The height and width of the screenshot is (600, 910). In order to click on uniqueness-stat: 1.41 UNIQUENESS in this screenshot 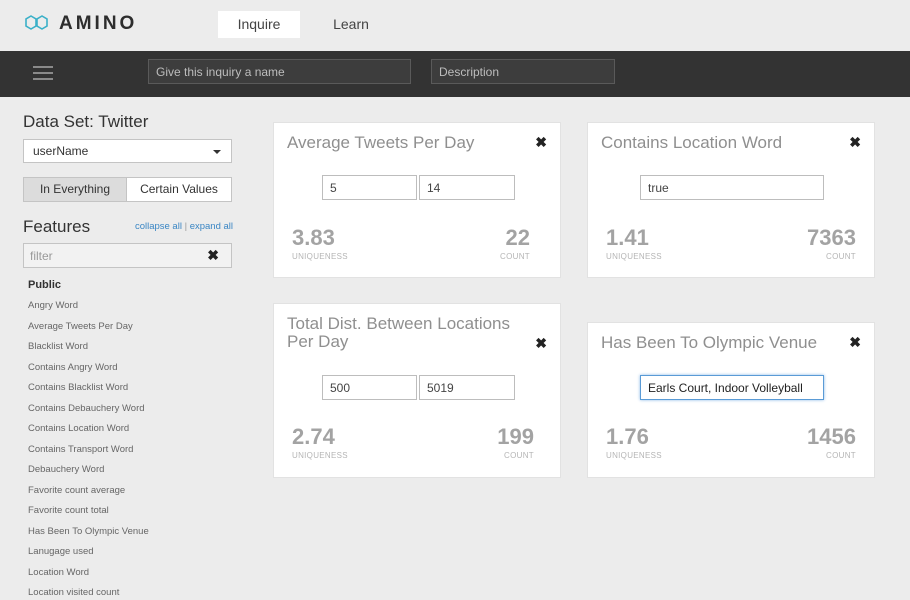, I will do `click(634, 243)`.